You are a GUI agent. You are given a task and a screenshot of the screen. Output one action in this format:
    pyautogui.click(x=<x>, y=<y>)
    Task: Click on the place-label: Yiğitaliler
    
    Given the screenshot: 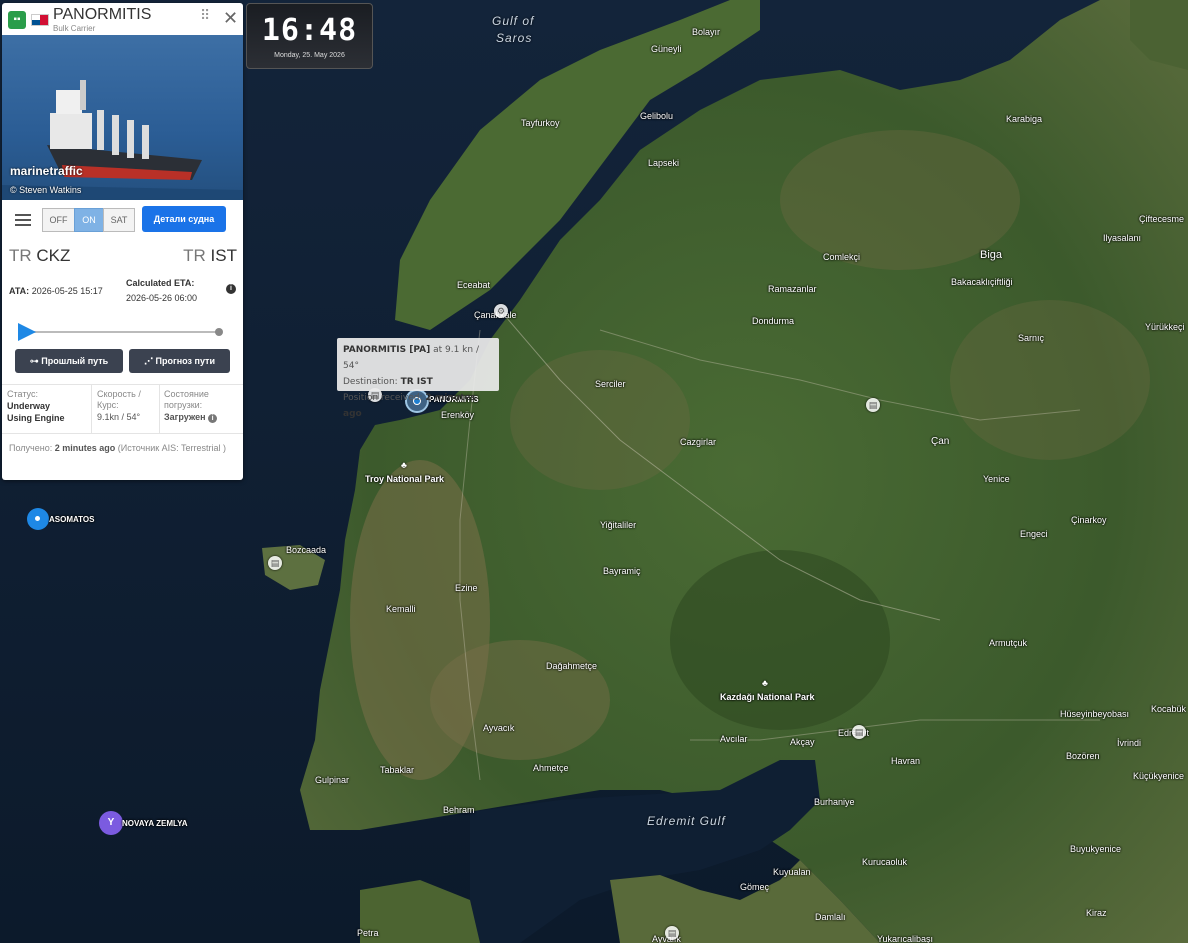 What is the action you would take?
    pyautogui.click(x=618, y=525)
    